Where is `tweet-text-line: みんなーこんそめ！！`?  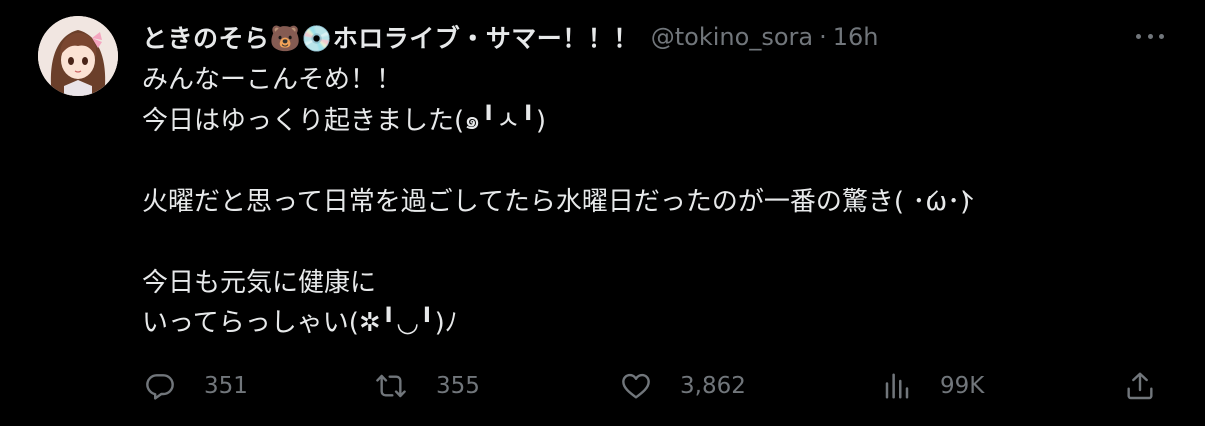
tweet-text-line: みんなーこんそめ！！ is located at coordinates (272, 80).